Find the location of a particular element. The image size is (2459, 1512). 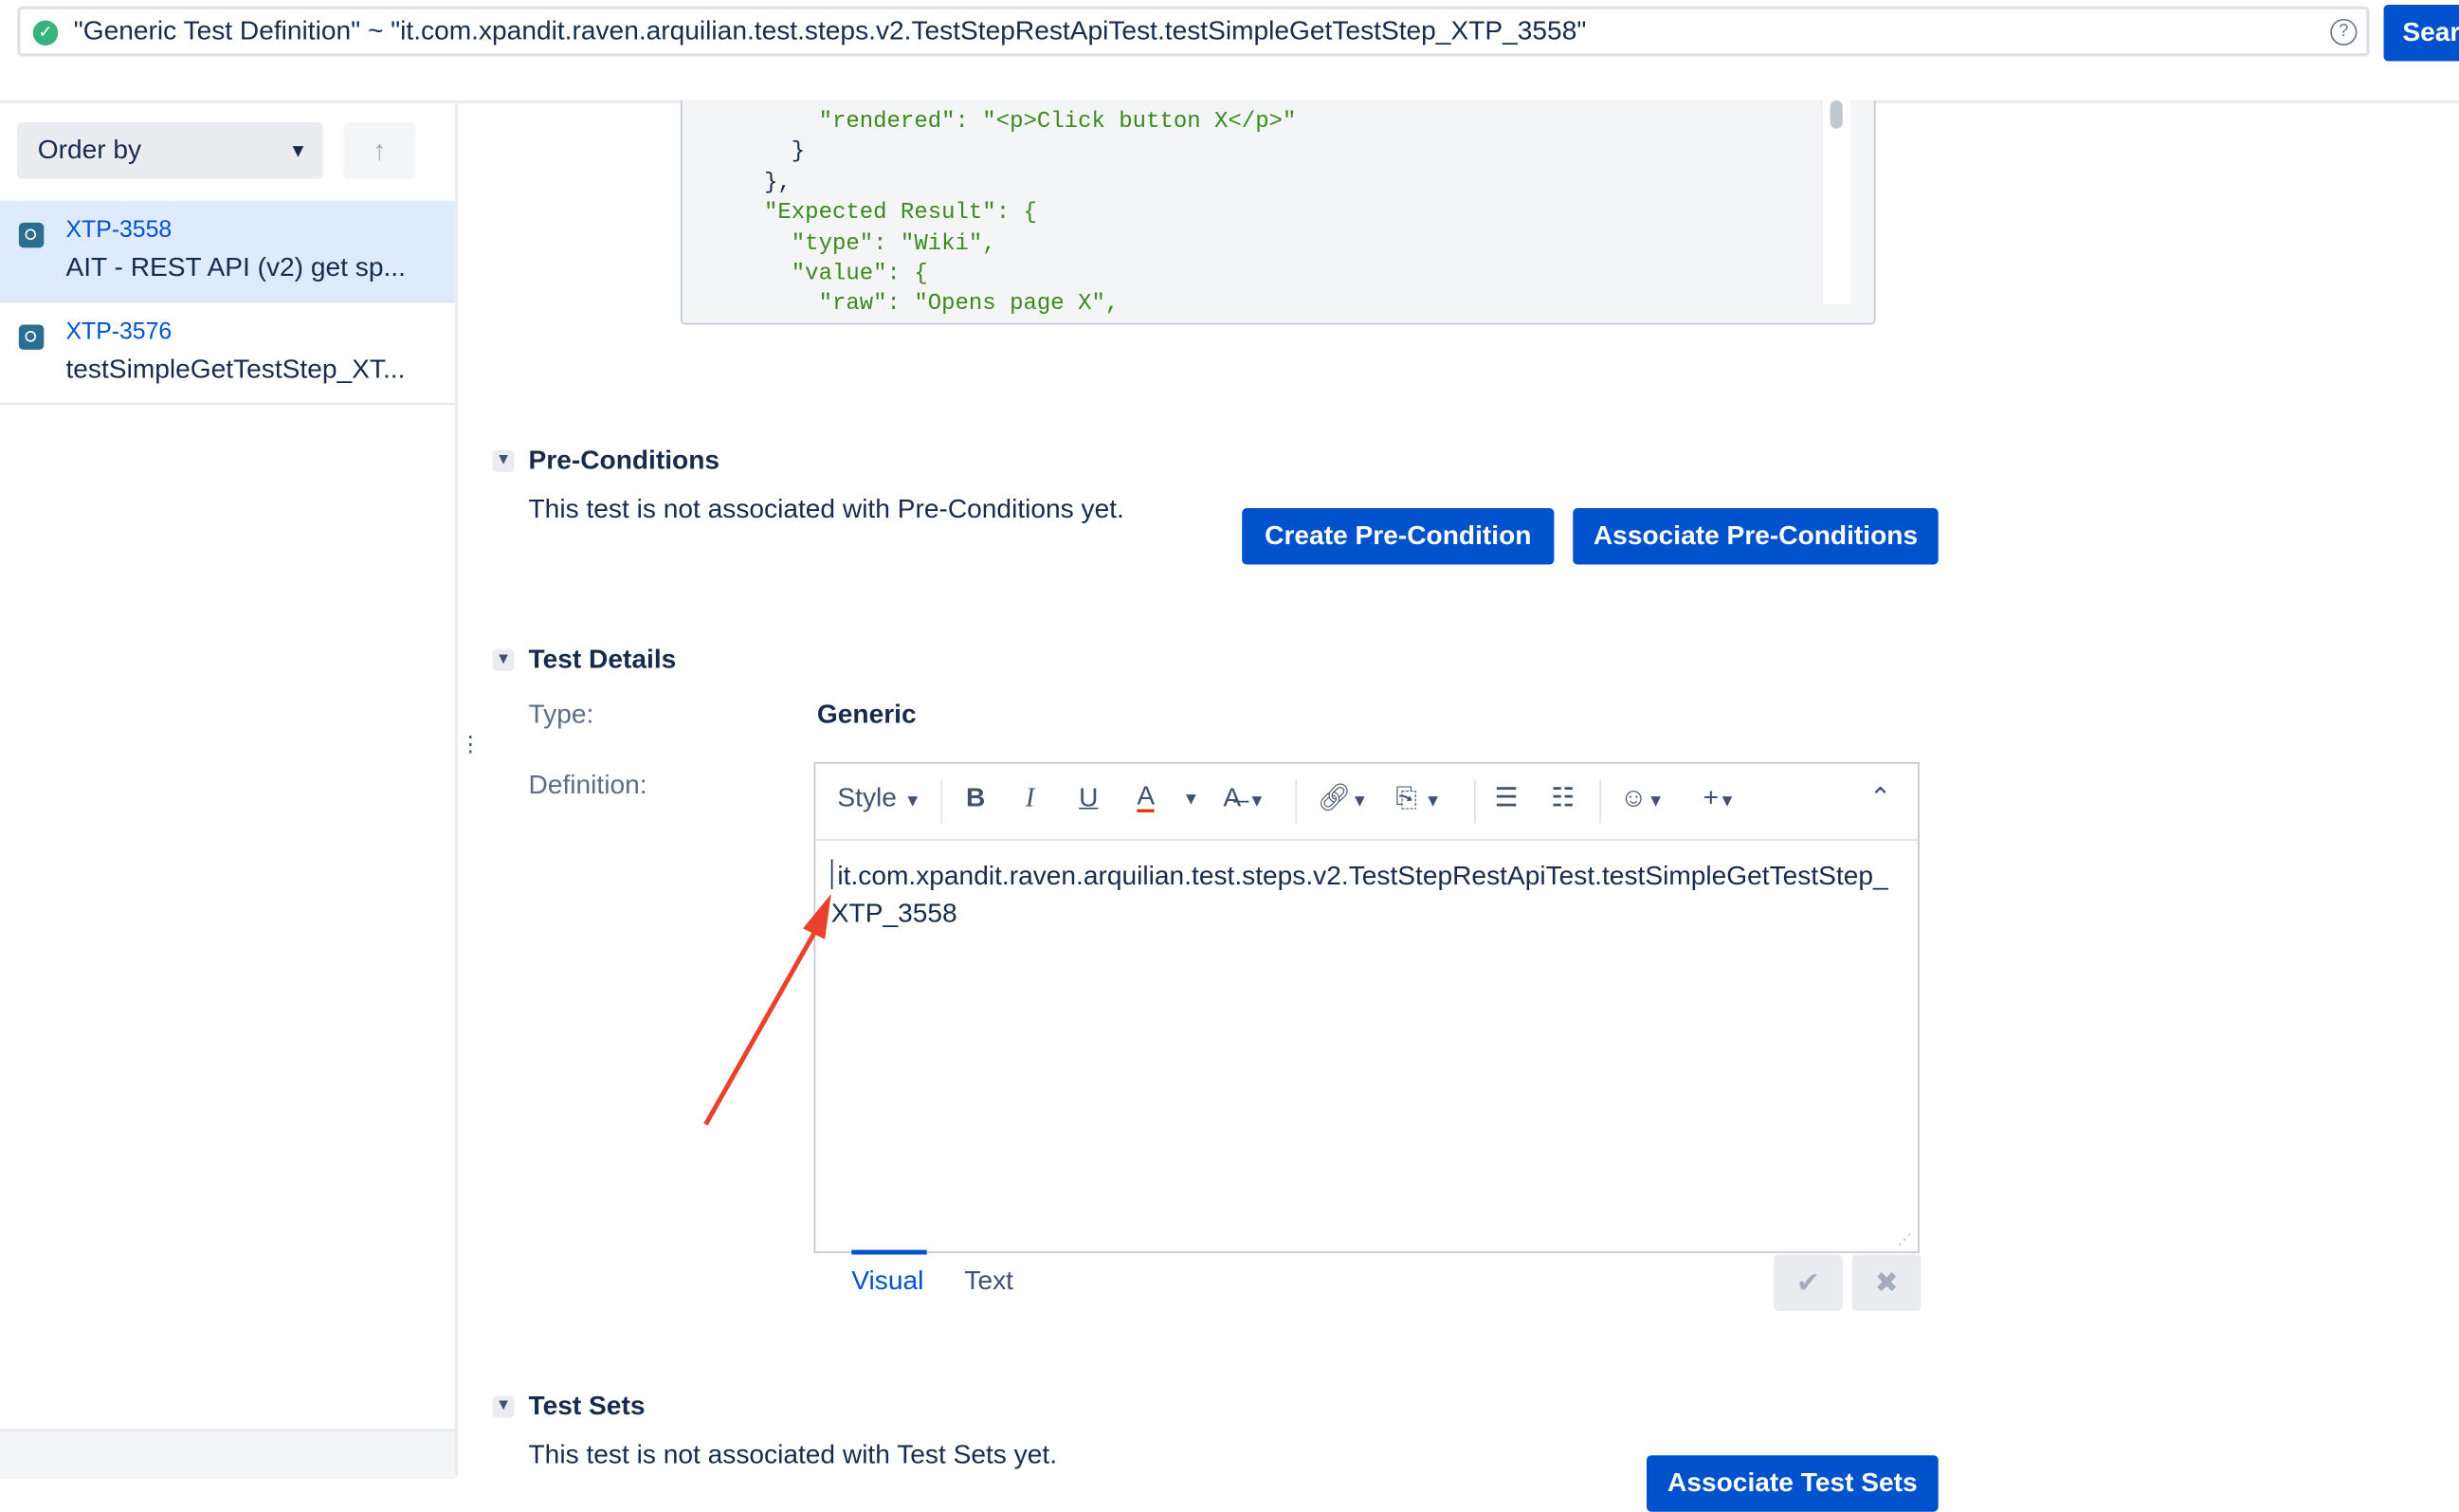

associate-test-sets-button: Associate Test Sets is located at coordinates (1793, 1484).